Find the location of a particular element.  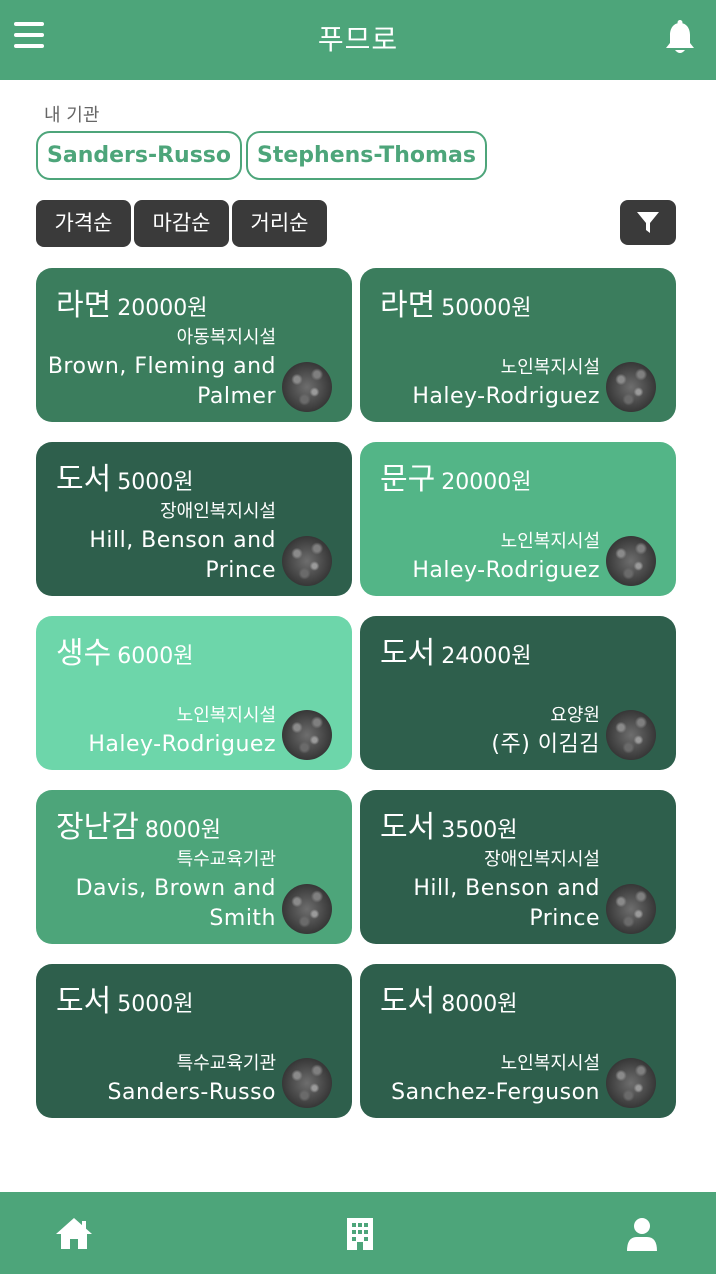

donation-card: 장난감 8000원특수교육기관 Davis, Brown and Smith is located at coordinates (194, 867).